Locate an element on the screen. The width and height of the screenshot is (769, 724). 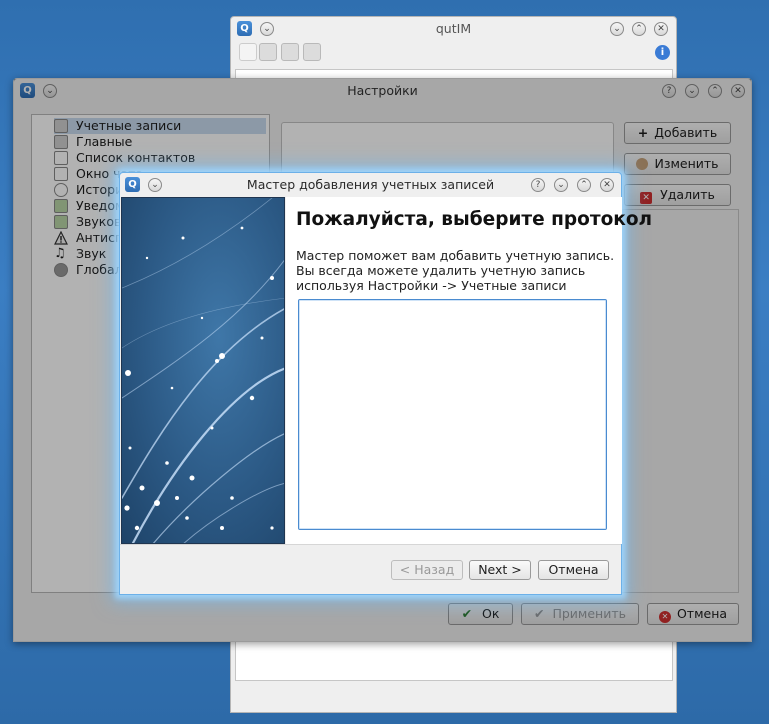
info-icon: i is located at coordinates (662, 52).